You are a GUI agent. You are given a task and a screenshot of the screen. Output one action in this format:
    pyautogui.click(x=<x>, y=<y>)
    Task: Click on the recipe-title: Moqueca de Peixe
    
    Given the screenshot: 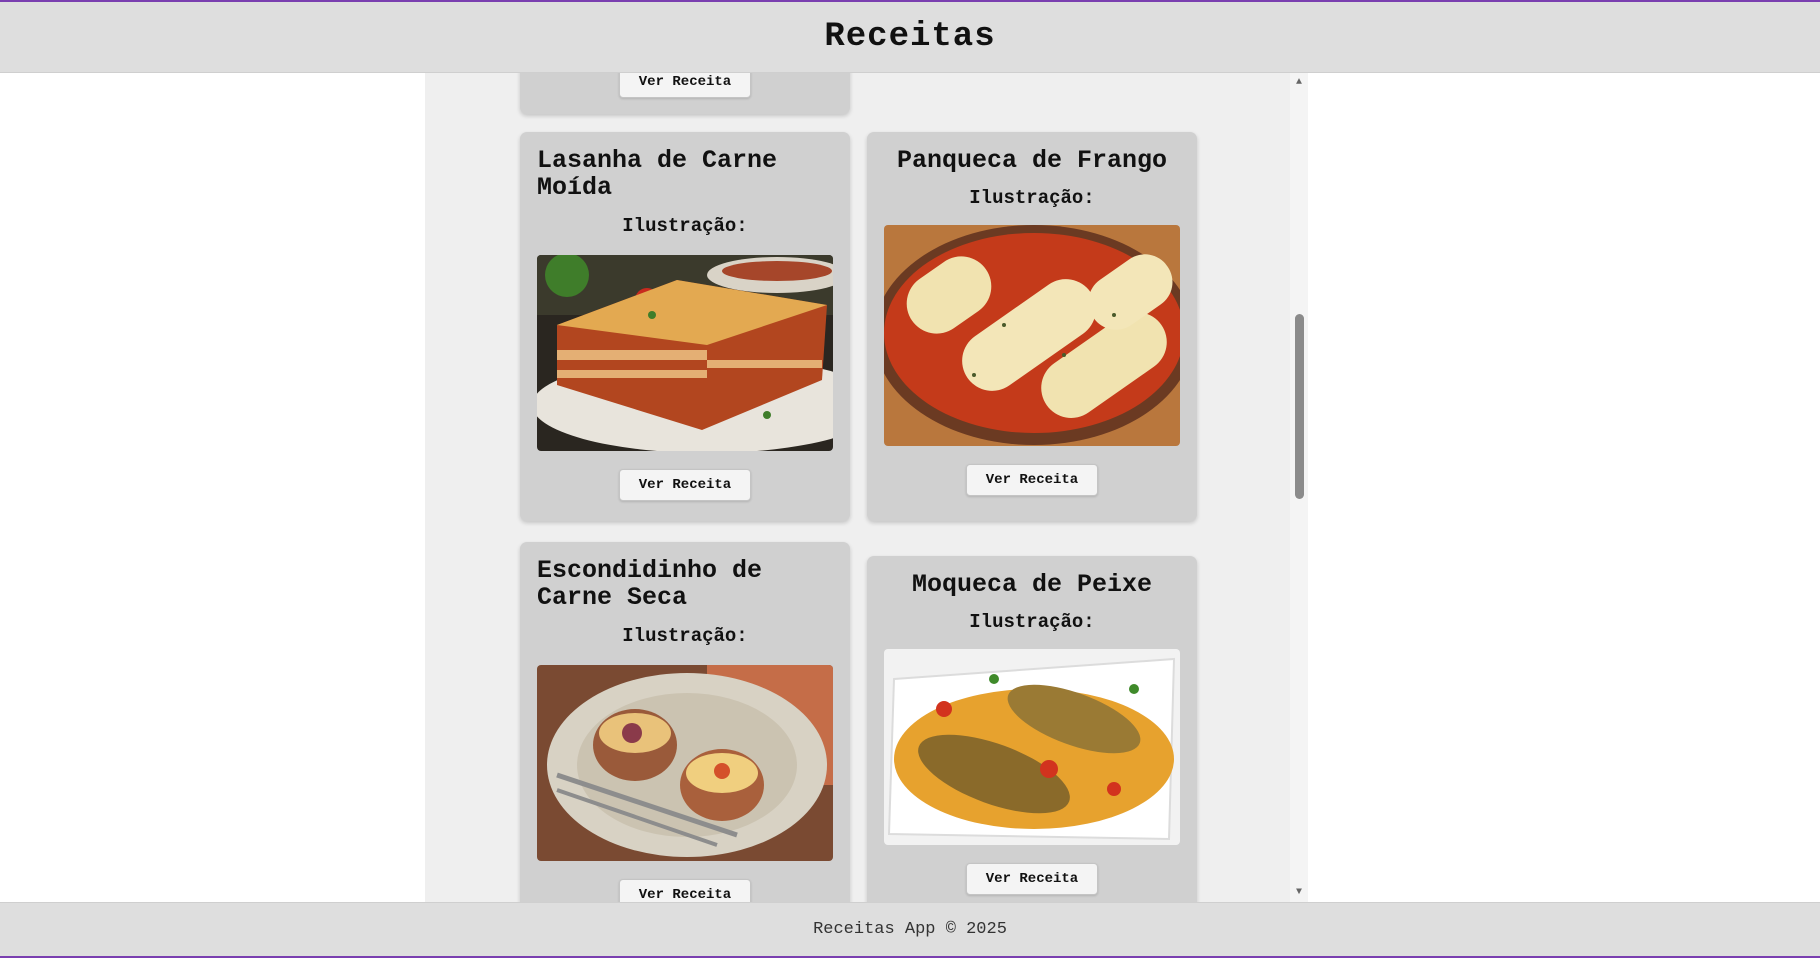 What is the action you would take?
    pyautogui.click(x=1032, y=584)
    